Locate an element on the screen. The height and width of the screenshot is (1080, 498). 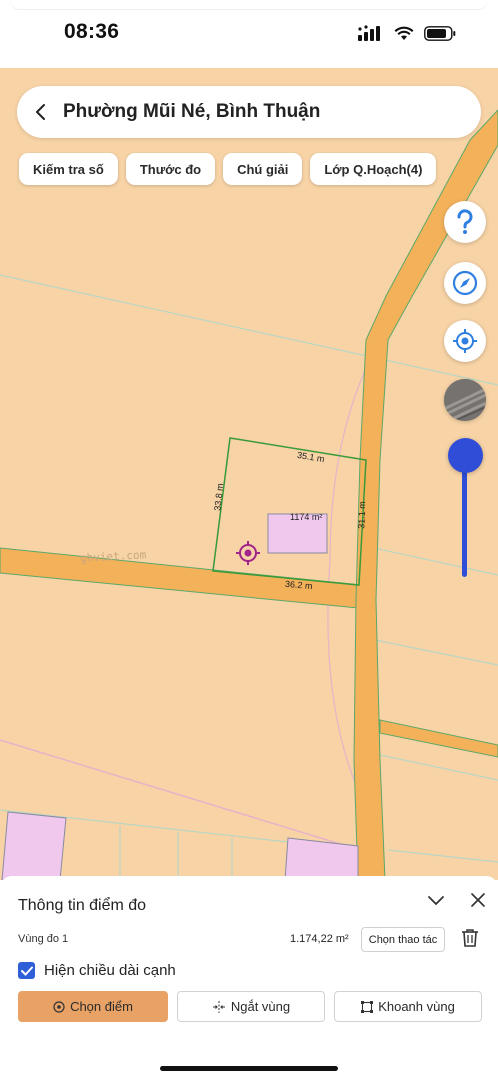
zoom-slider-handle is located at coordinates (465, 455).